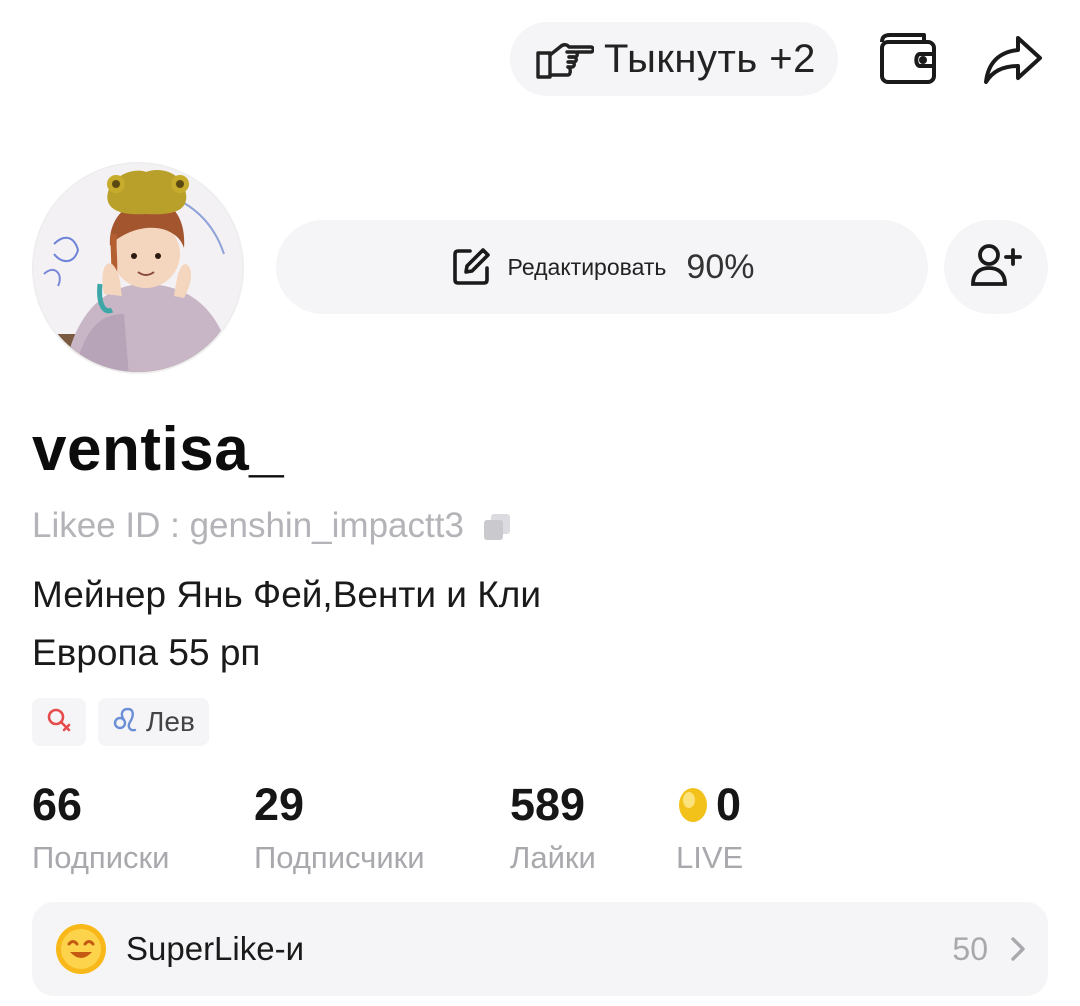  I want to click on zodiac-tag: Лев, so click(153, 722).